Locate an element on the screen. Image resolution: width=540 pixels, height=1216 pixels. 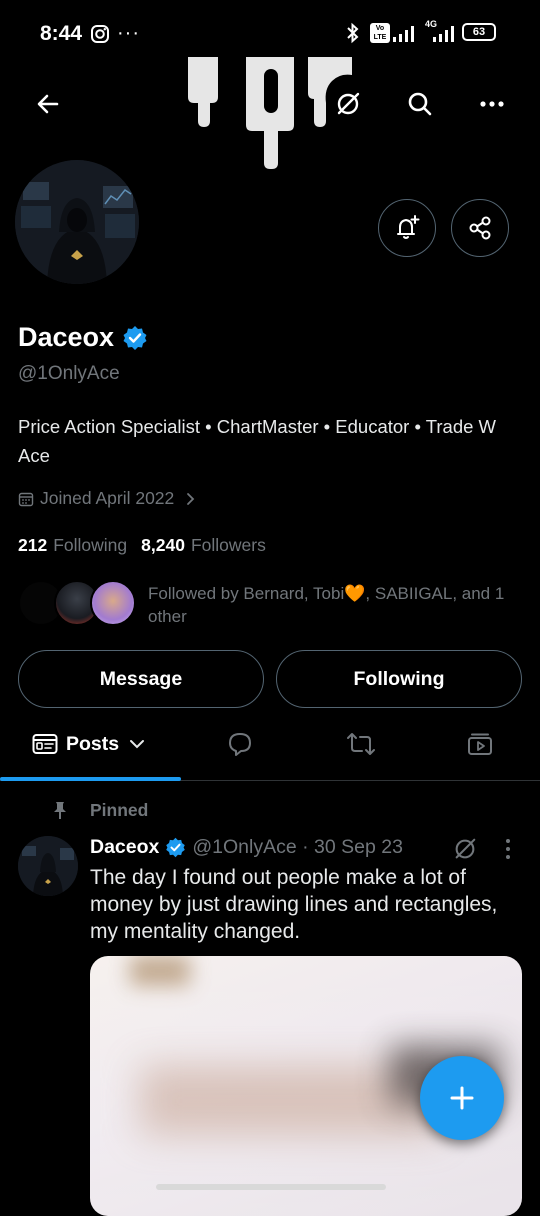
calendar-icon is located at coordinates (26, 499).